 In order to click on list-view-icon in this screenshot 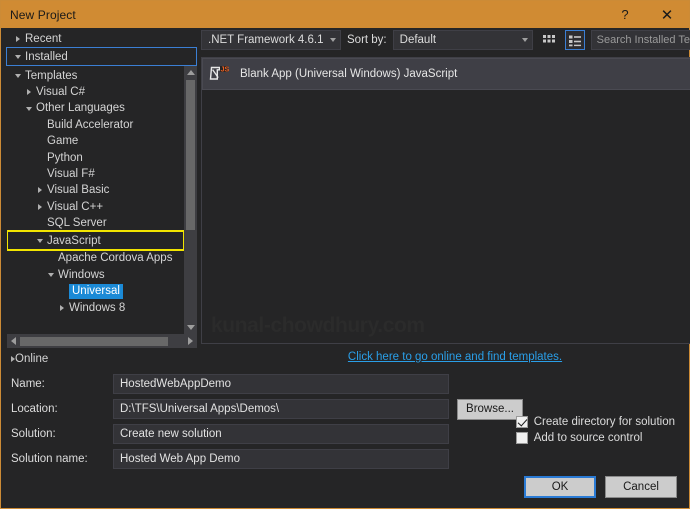, I will do `click(574, 40)`.